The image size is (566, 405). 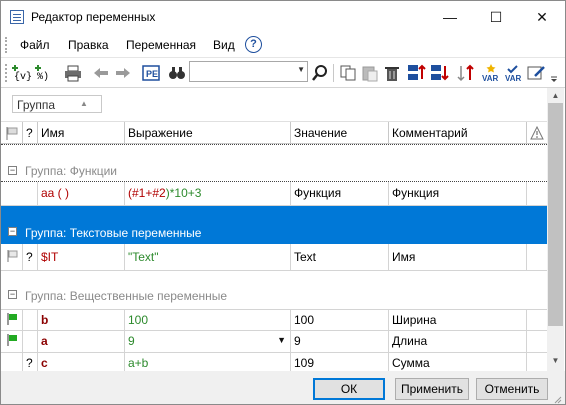 What do you see at coordinates (6, 73) in the screenshot?
I see `toolbar-grip` at bounding box center [6, 73].